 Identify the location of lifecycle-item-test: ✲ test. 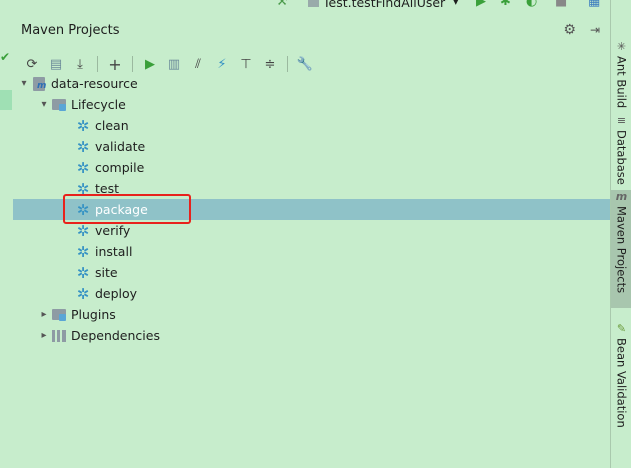
(311, 188).